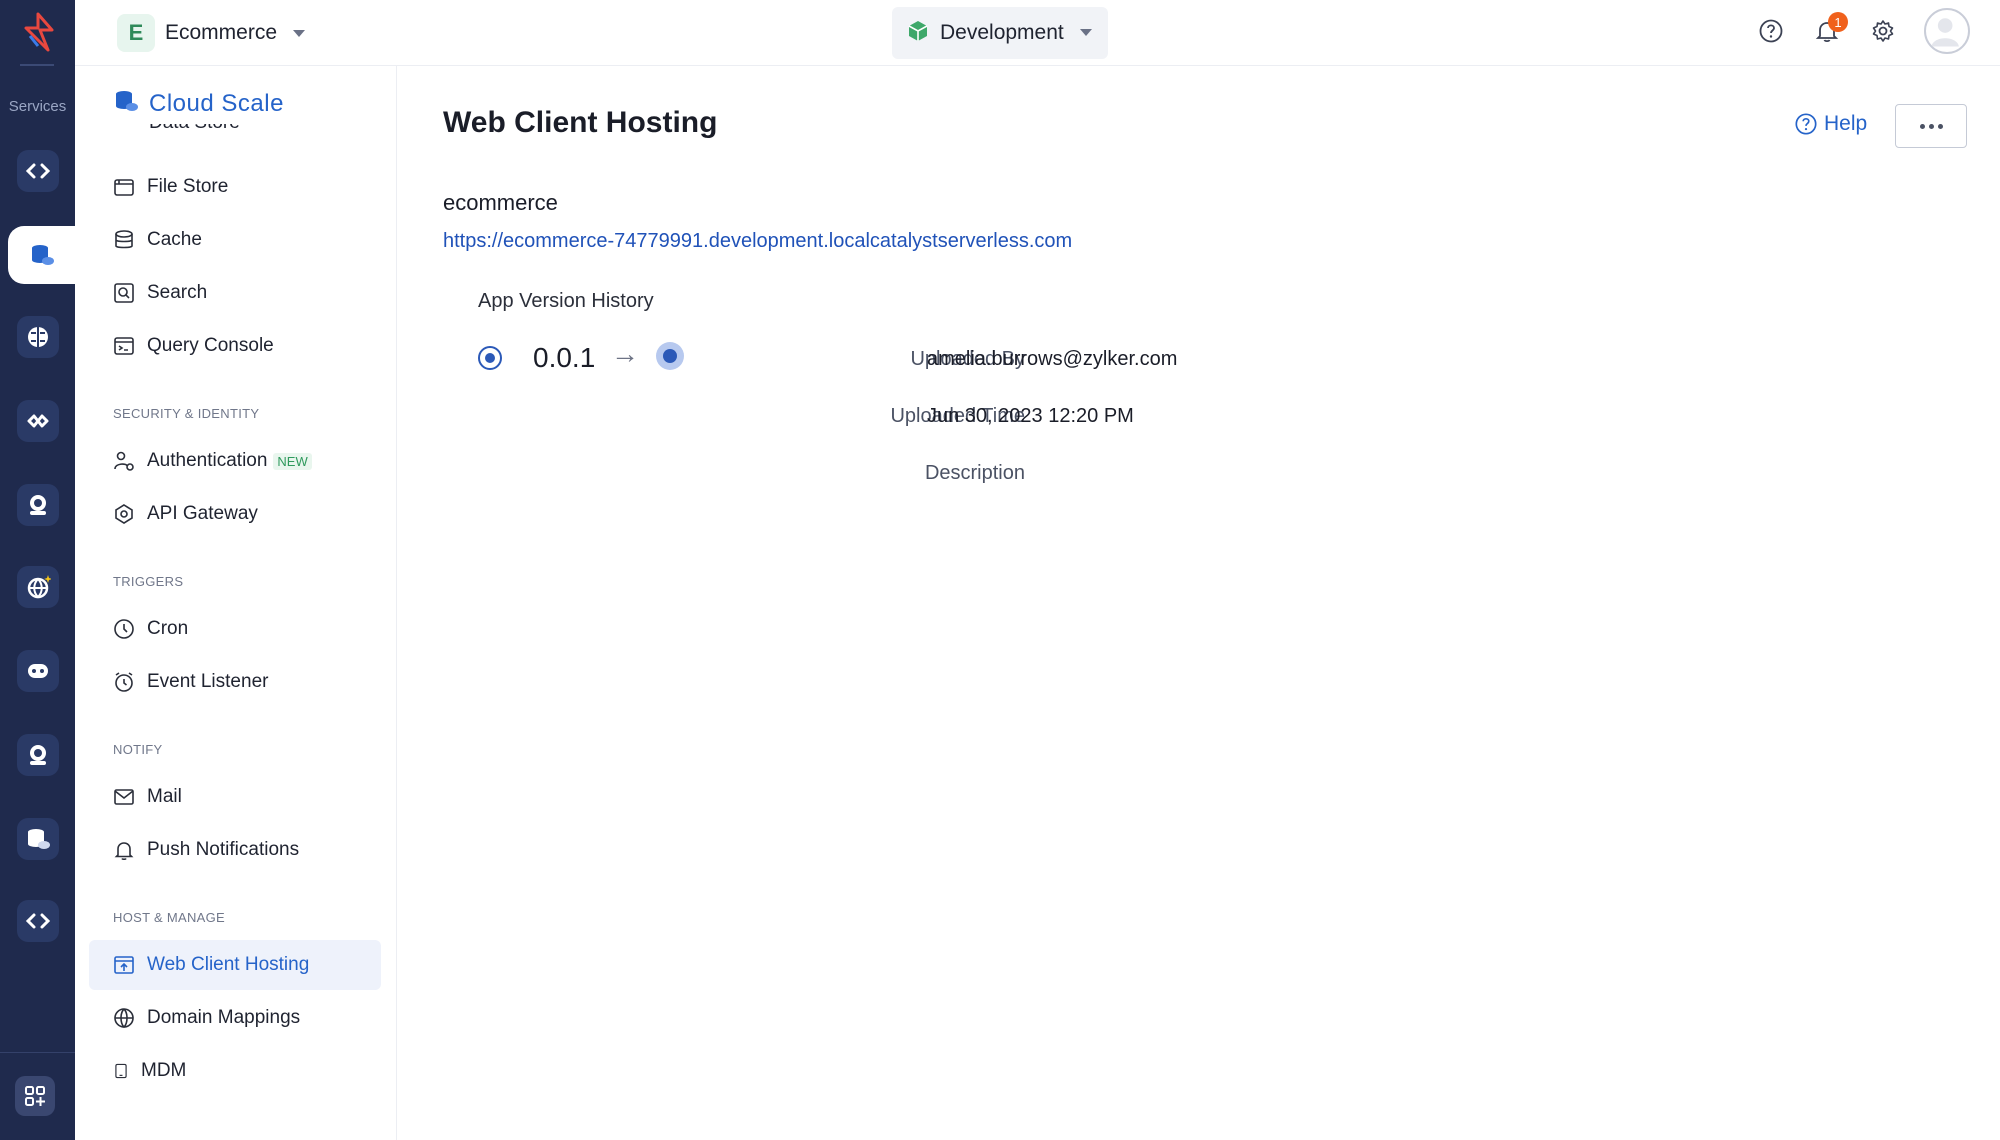 The image size is (2000, 1140). What do you see at coordinates (126, 103) in the screenshot?
I see `cloud-scale-icon` at bounding box center [126, 103].